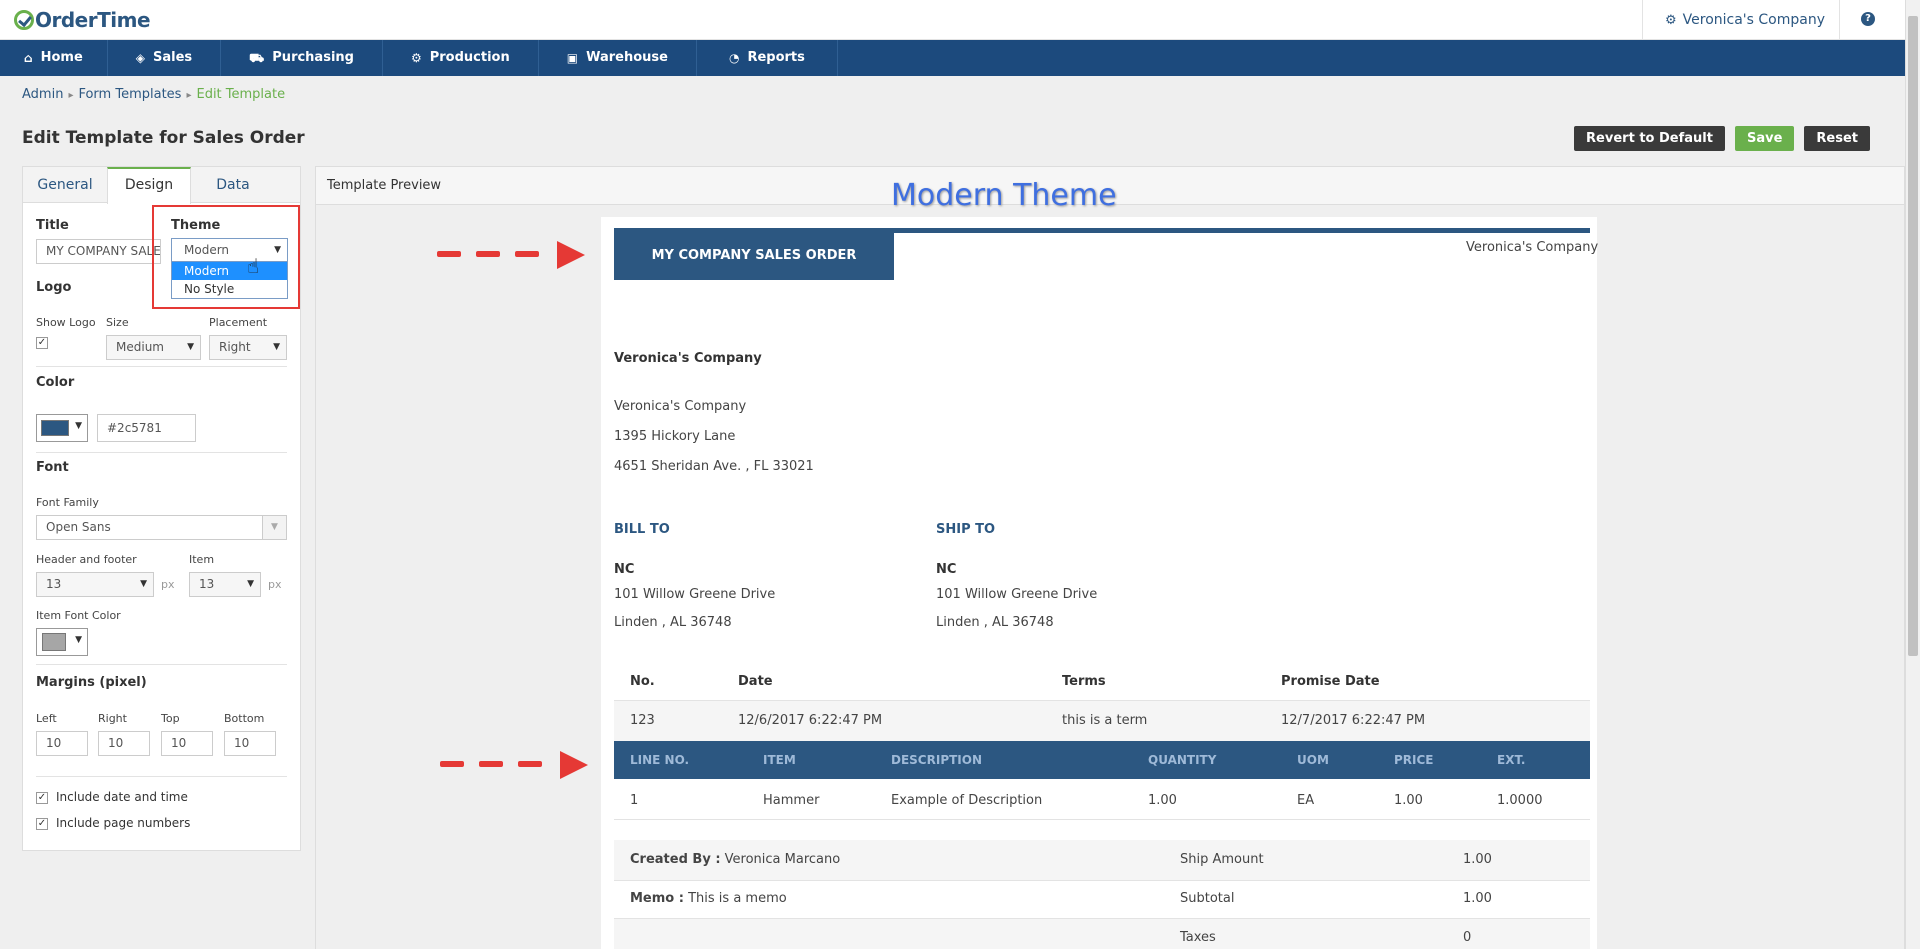  Describe the element at coordinates (1162, 800) in the screenshot. I see `item-quantity: 1.00` at that location.